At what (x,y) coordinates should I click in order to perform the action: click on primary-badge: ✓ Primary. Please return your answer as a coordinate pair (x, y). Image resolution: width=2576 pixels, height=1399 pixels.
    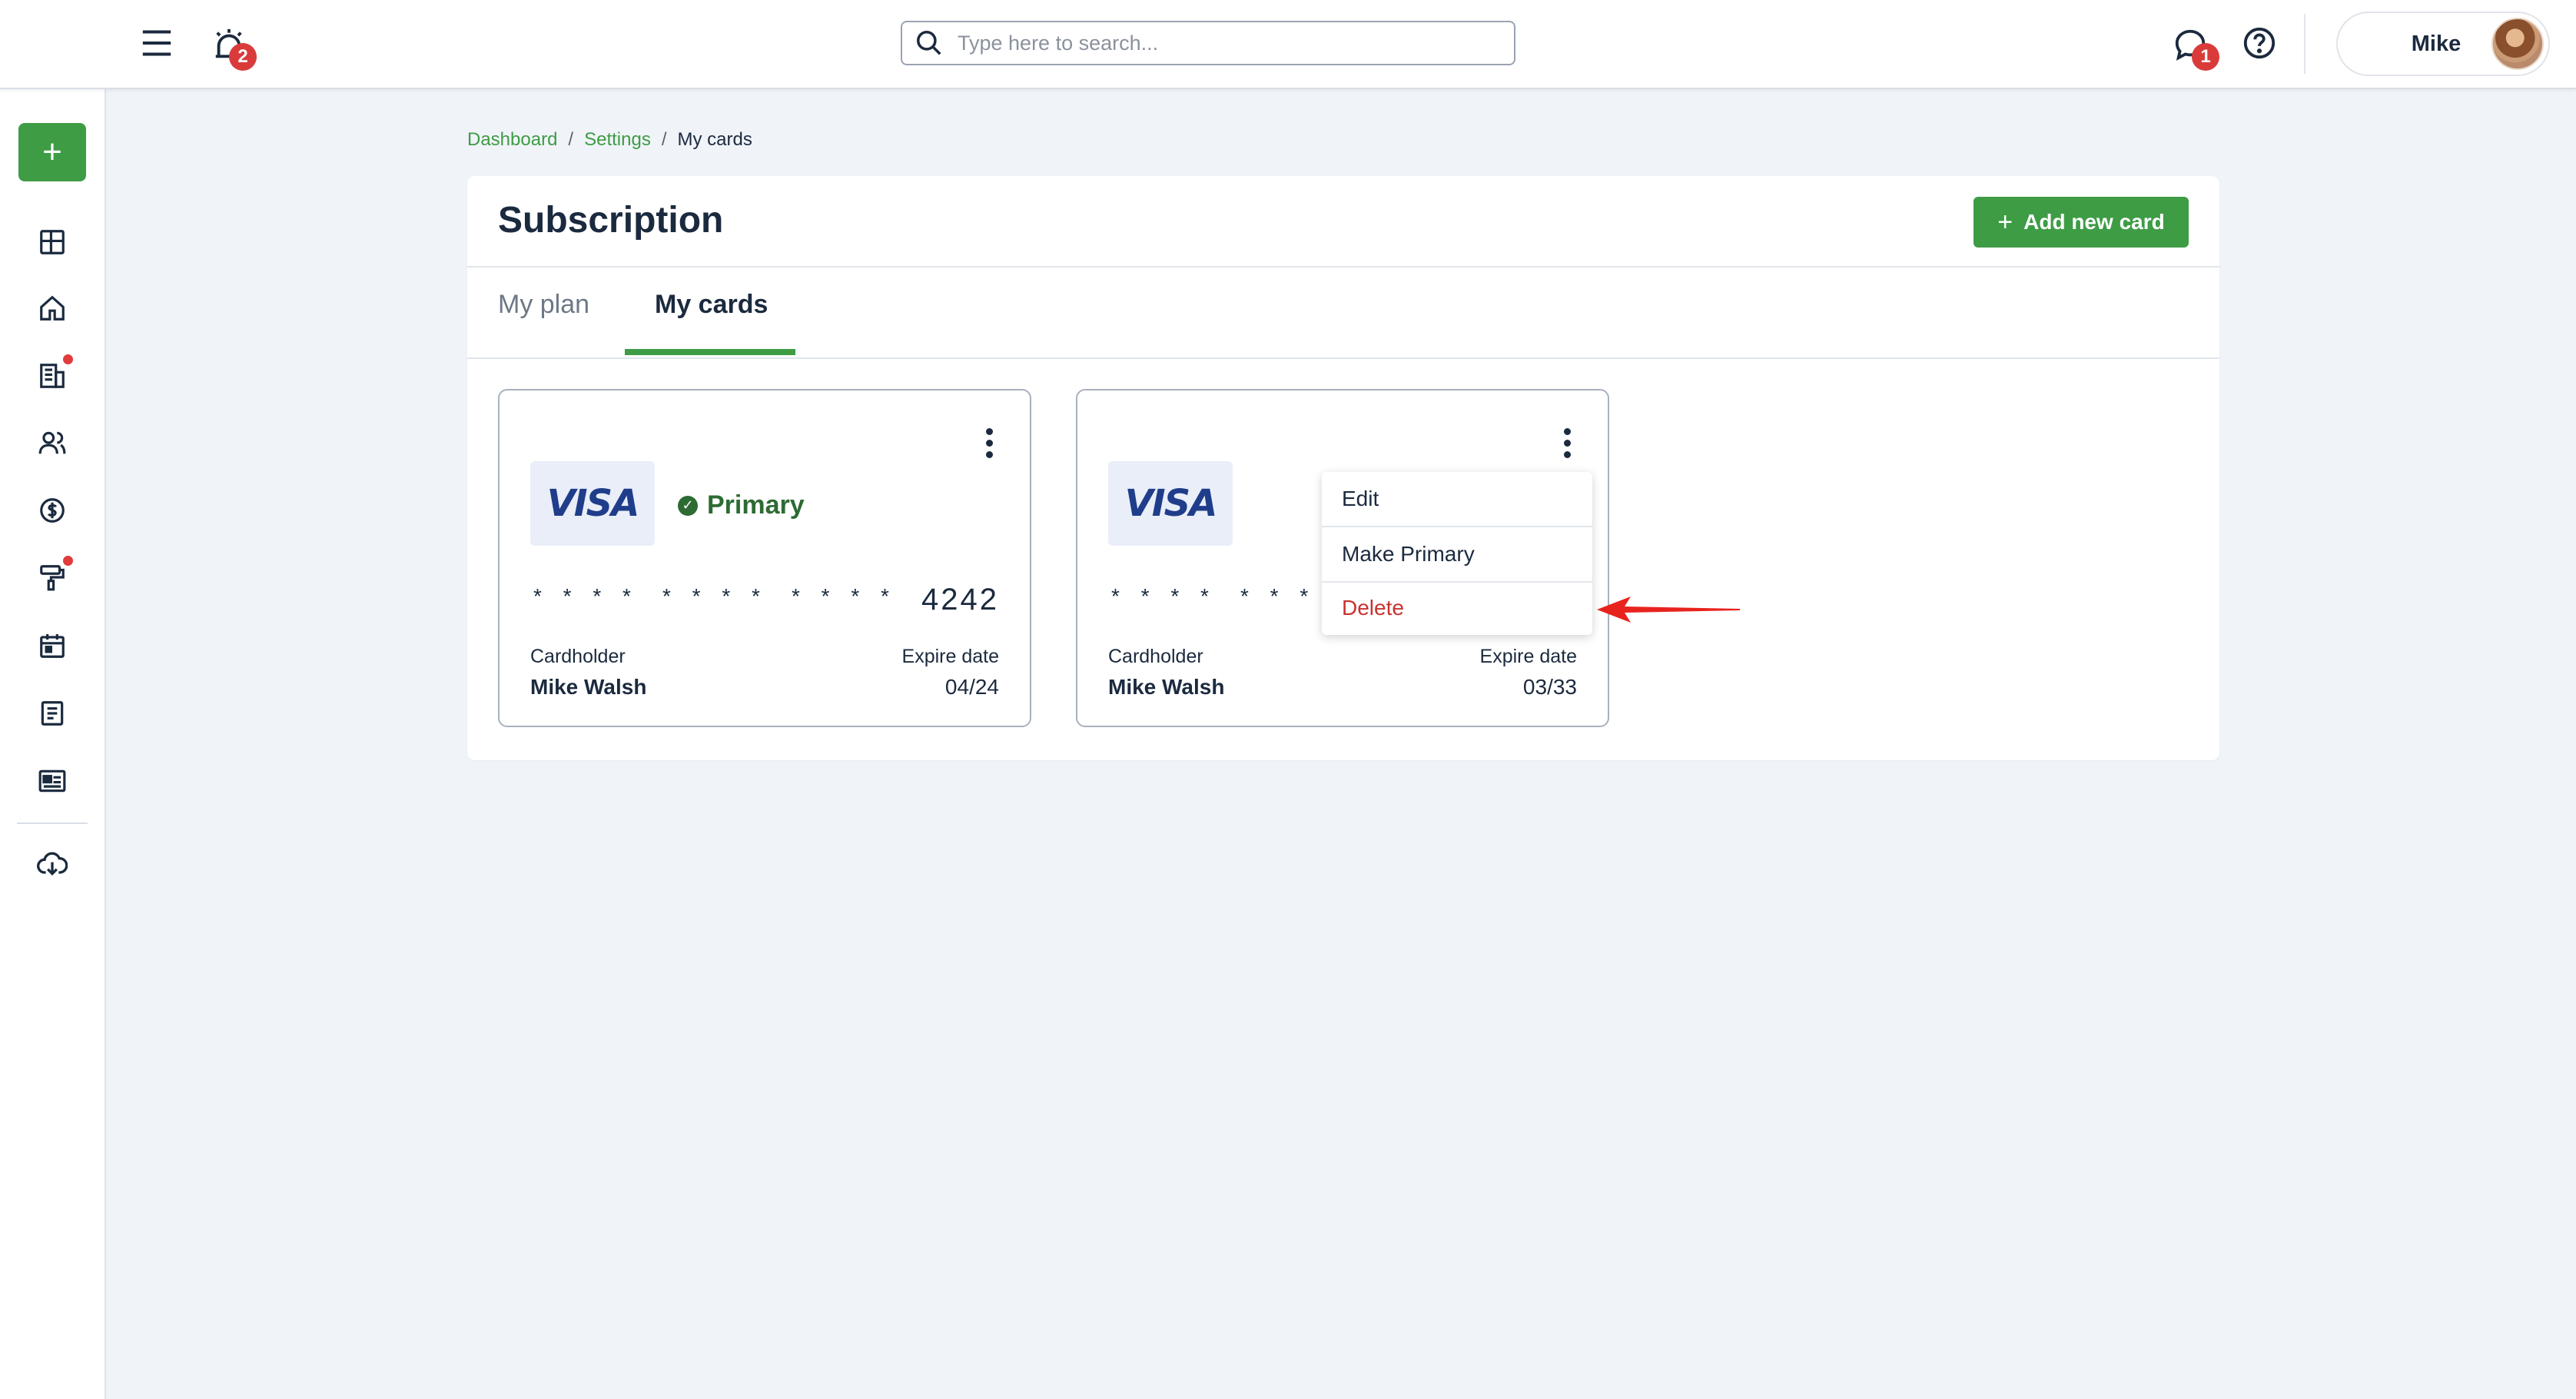
    Looking at the image, I should click on (741, 505).